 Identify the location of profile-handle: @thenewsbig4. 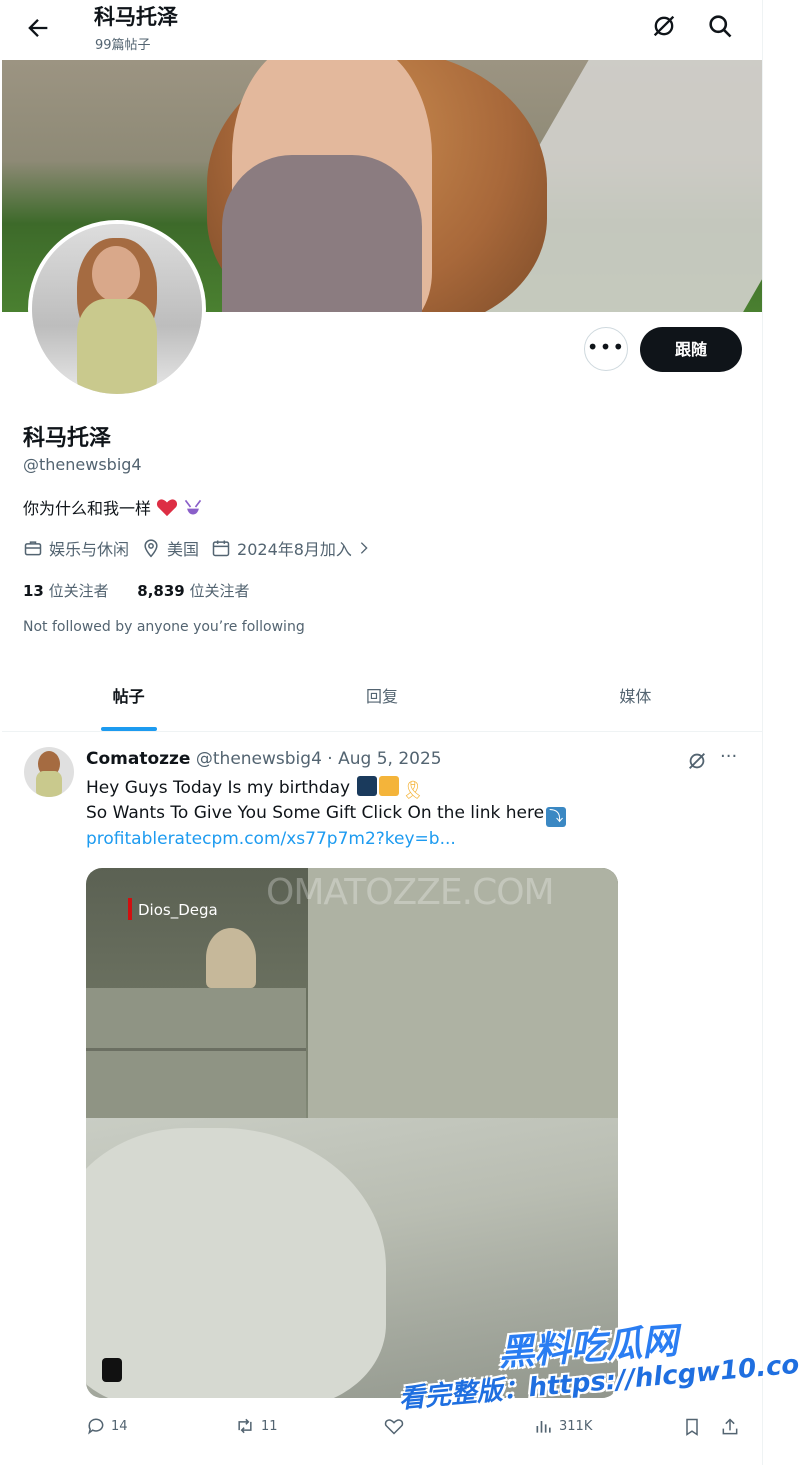
(82, 464).